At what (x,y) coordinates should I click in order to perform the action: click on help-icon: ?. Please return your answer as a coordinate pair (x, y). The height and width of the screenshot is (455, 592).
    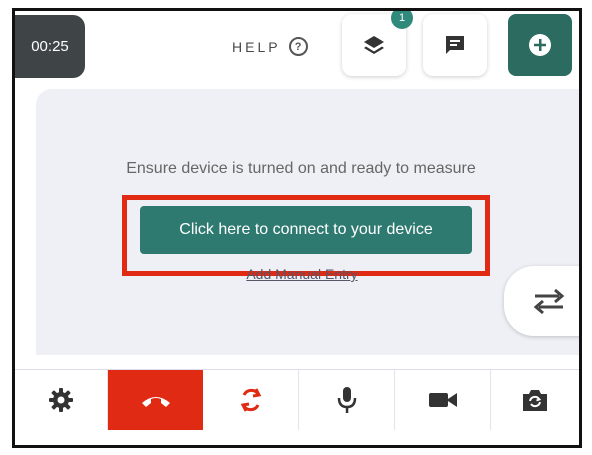
    Looking at the image, I should click on (298, 46).